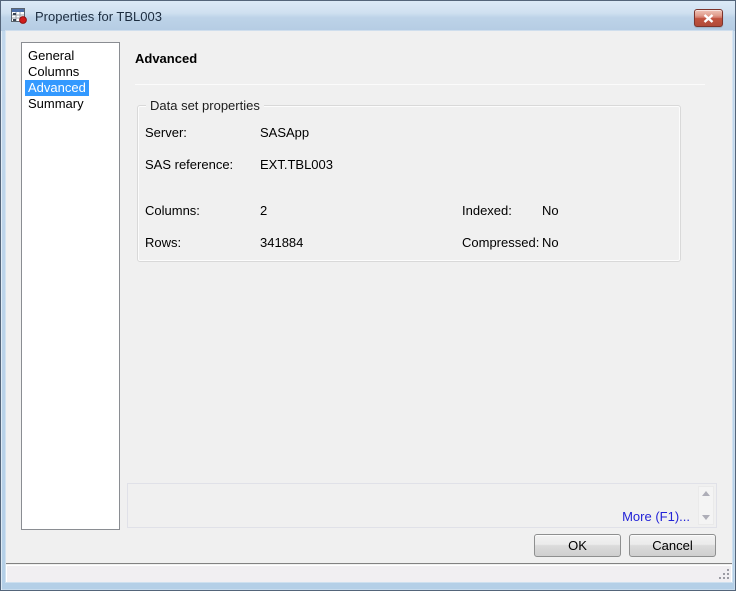 This screenshot has height=591, width=736. What do you see at coordinates (501, 242) in the screenshot?
I see `field-label: Compressed:` at bounding box center [501, 242].